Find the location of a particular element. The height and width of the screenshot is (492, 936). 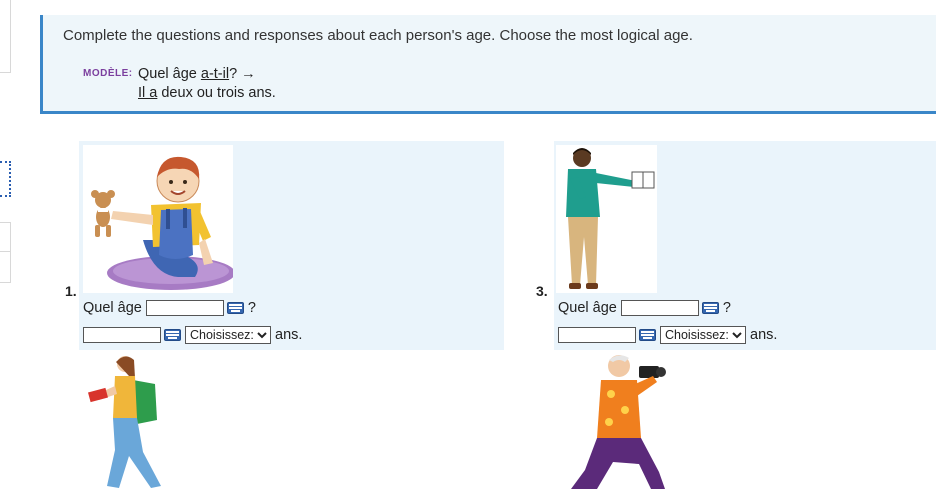

focus-outline-stub is located at coordinates (5, 179).